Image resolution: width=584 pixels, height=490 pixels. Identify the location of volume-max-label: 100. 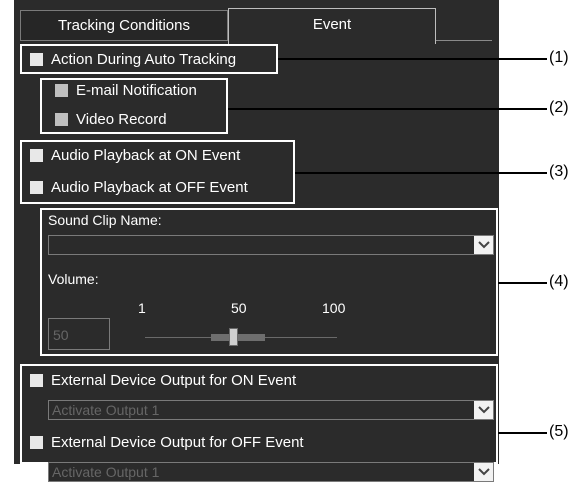
(334, 308).